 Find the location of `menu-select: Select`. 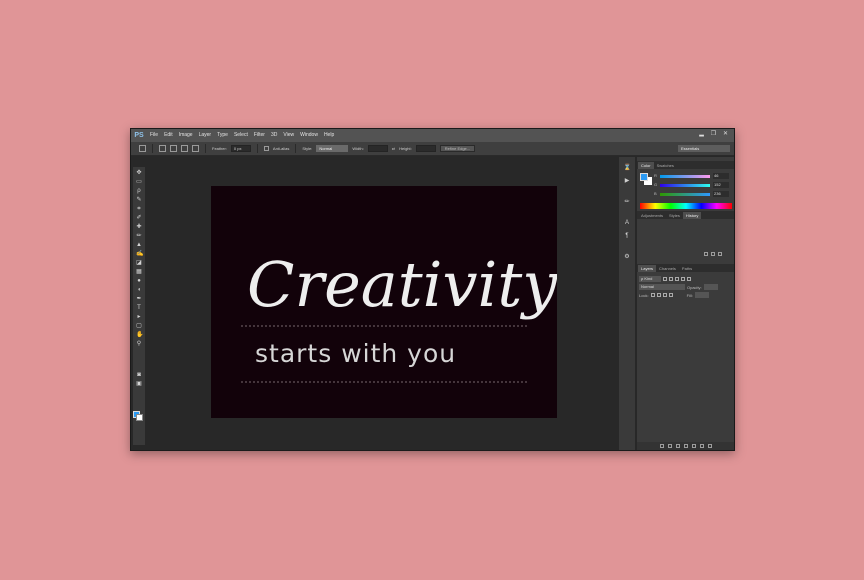

menu-select: Select is located at coordinates (241, 135).